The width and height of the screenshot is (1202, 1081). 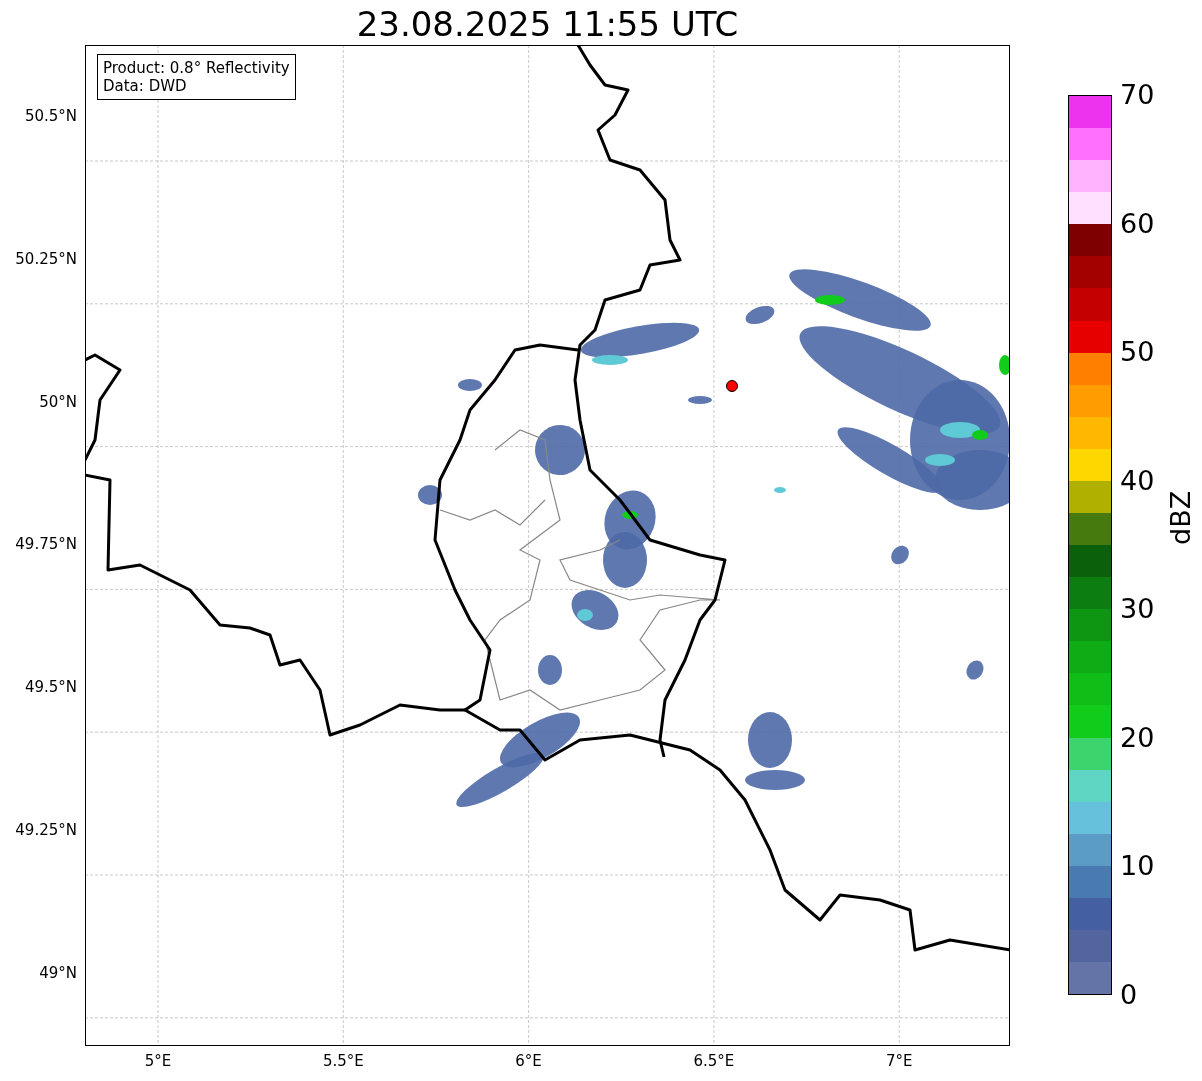 What do you see at coordinates (46, 544) in the screenshot?
I see `latitude-tick-label: 49.75°N` at bounding box center [46, 544].